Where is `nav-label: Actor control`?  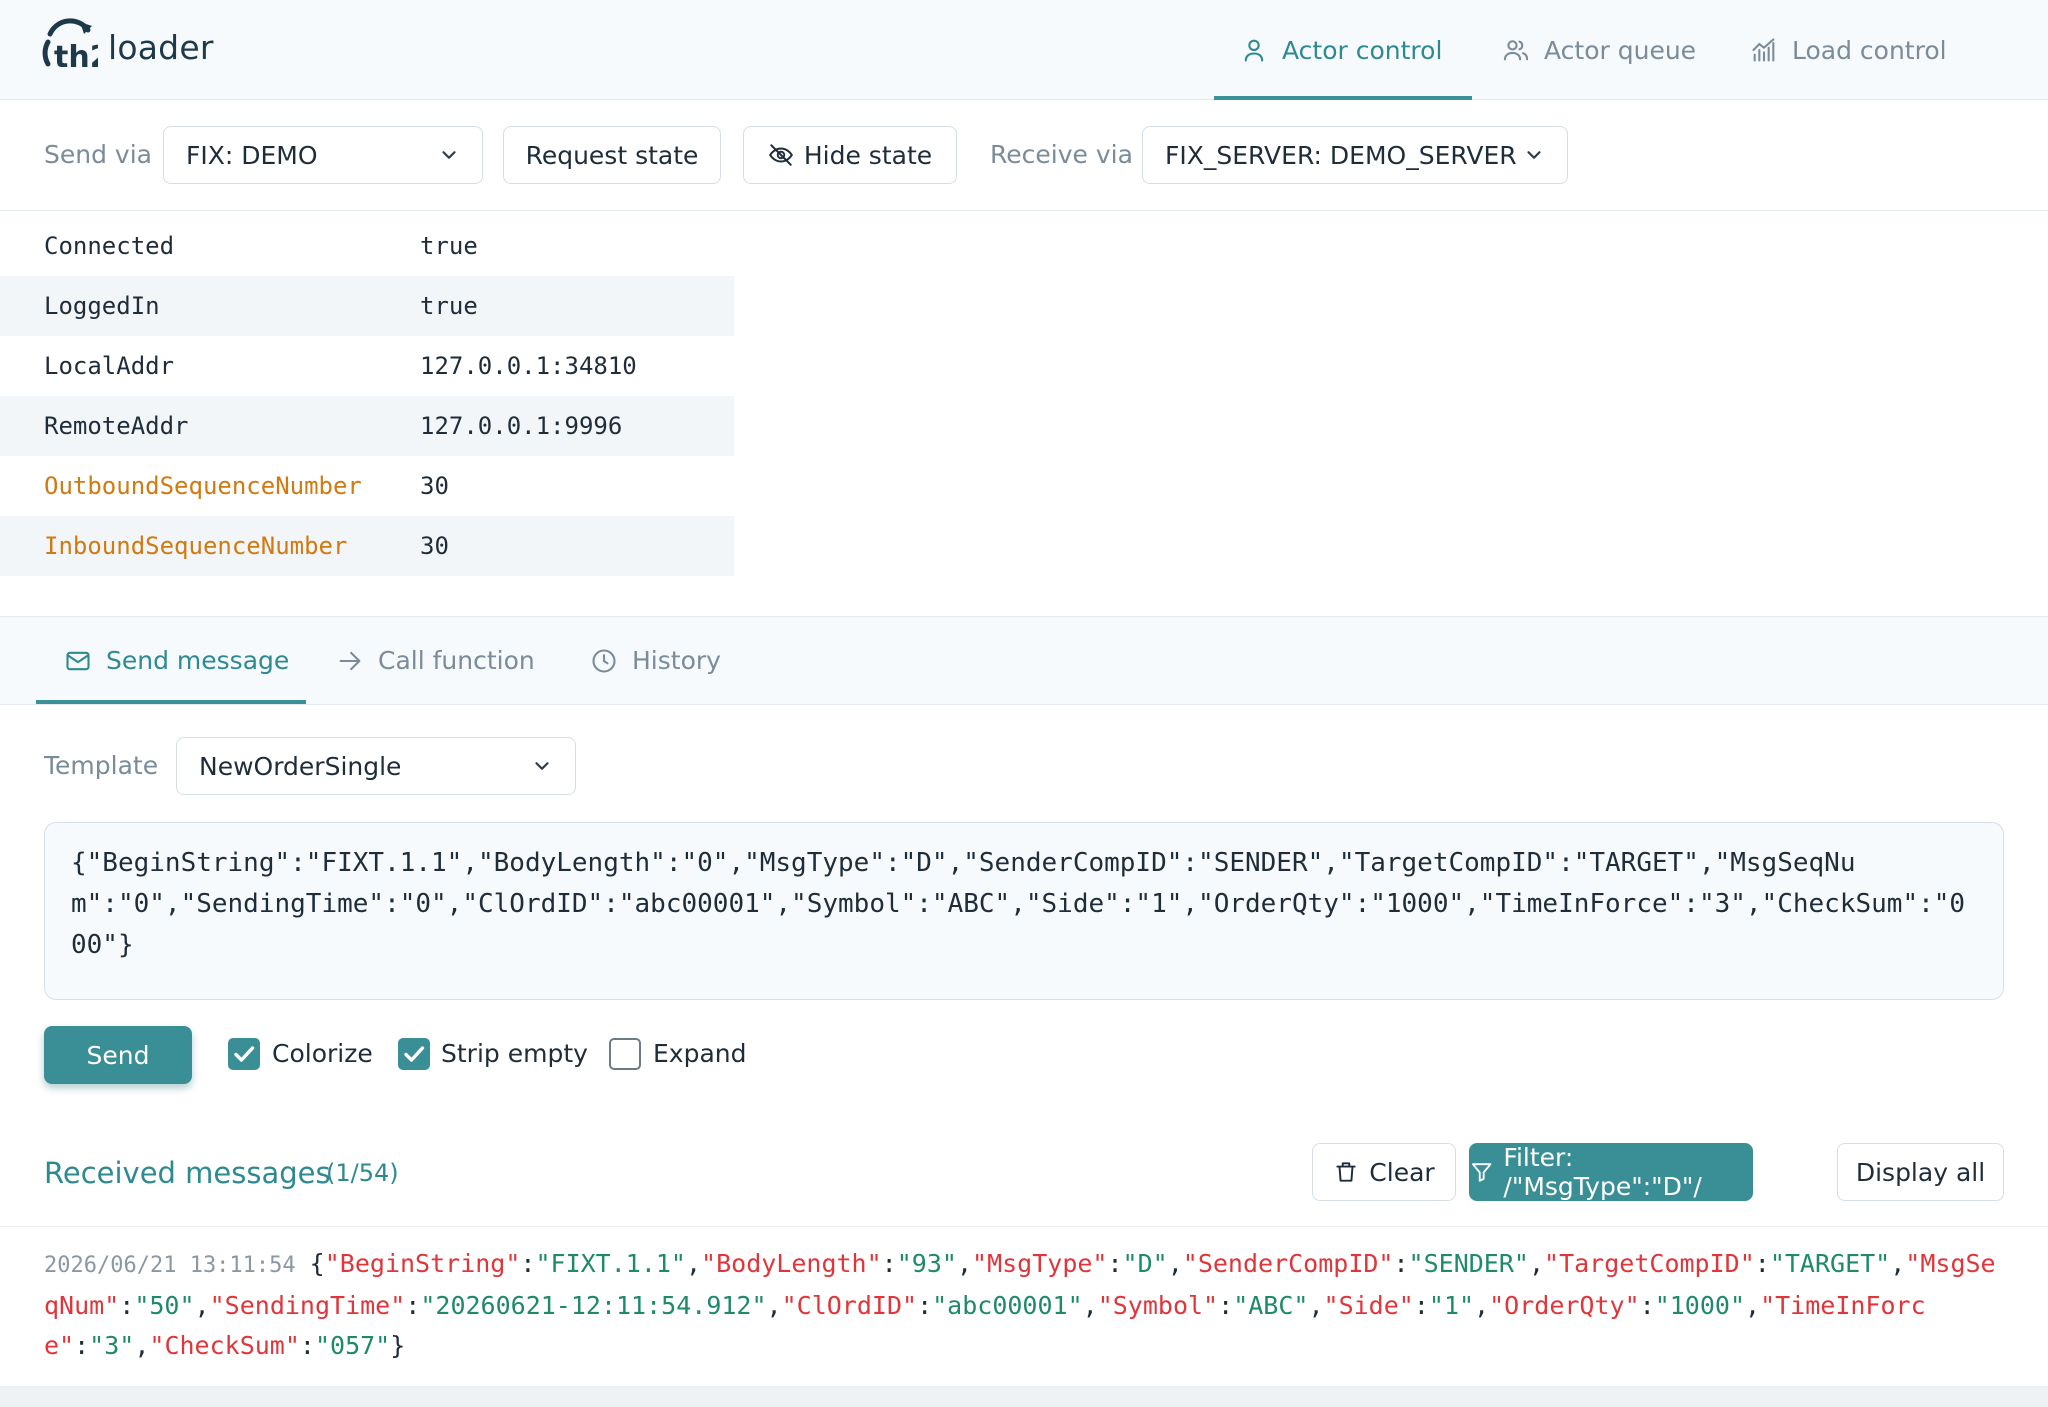
nav-label: Actor control is located at coordinates (1362, 50).